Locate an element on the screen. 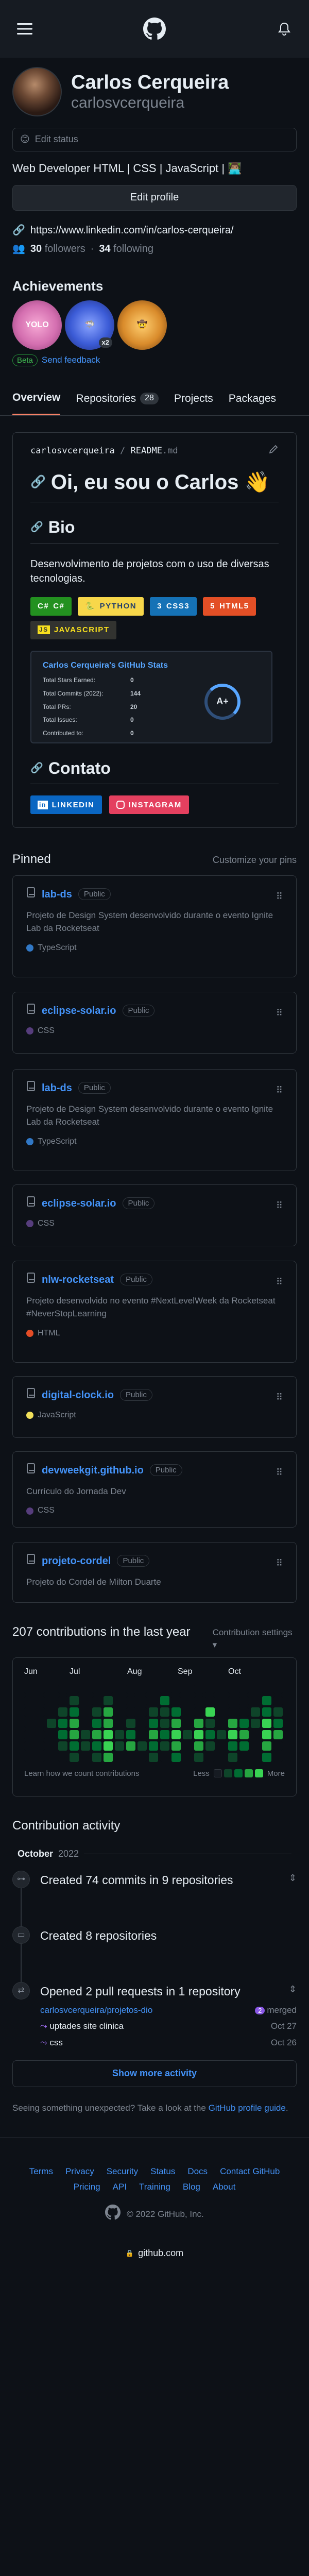 The image size is (309, 2576). avatar is located at coordinates (37, 91).